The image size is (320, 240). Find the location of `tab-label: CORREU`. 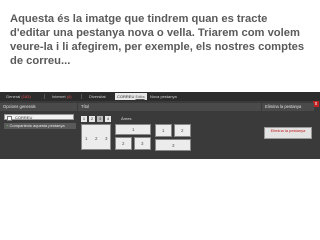

tab-label: CORREU is located at coordinates (126, 96).